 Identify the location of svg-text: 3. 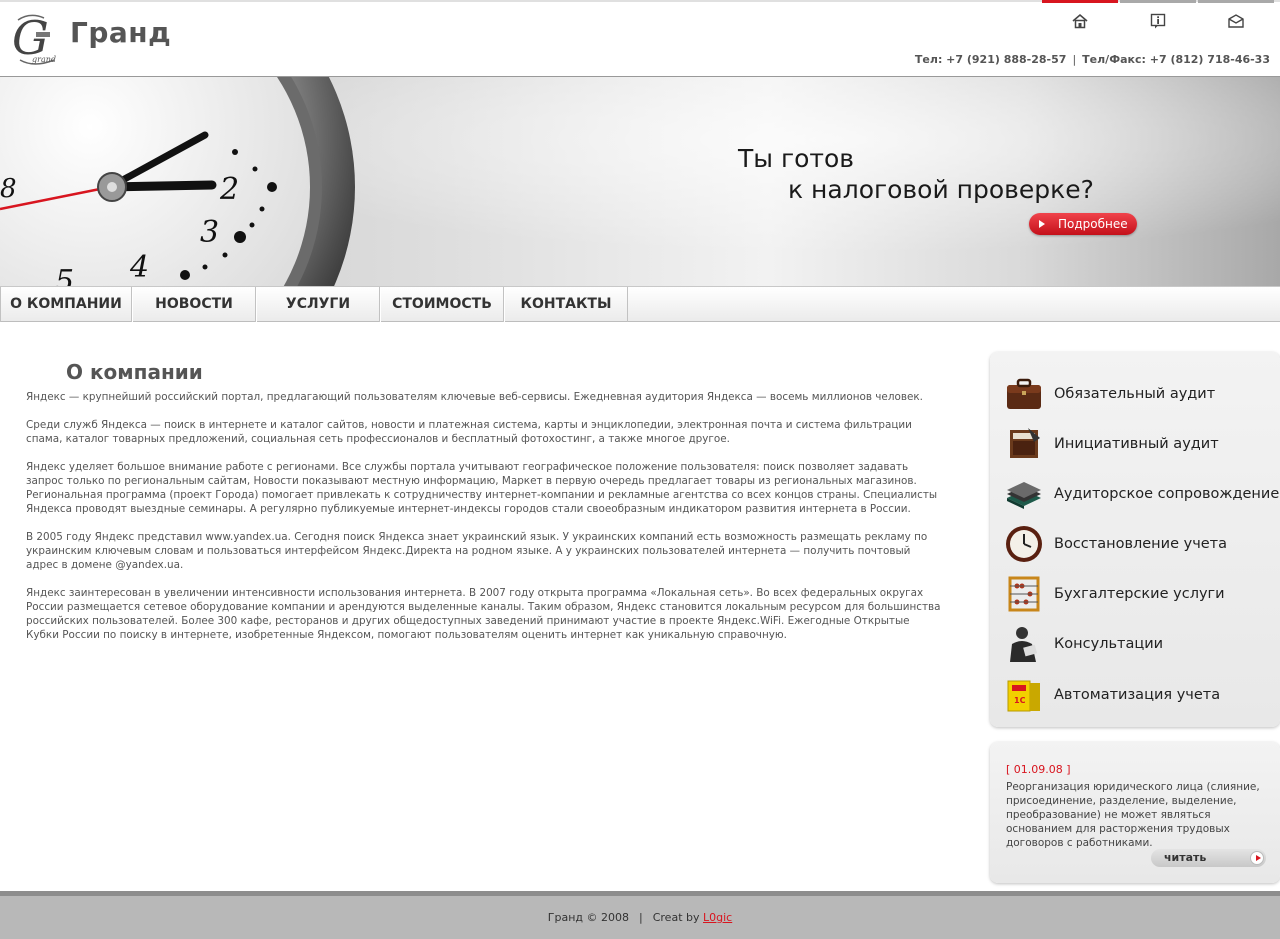
(209, 232).